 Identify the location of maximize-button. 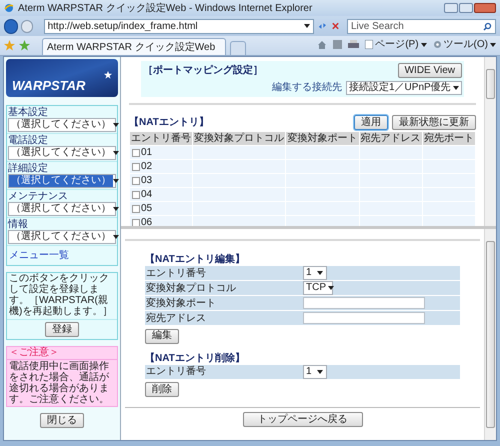
(466, 8).